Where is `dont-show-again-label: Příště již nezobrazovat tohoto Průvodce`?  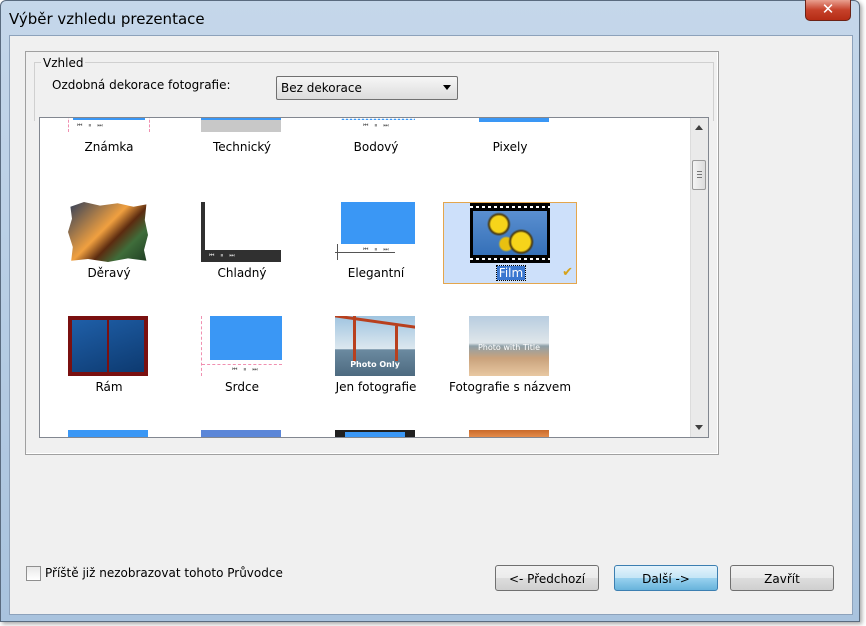
dont-show-again-label: Příště již nezobrazovat tohoto Průvodce is located at coordinates (164, 573).